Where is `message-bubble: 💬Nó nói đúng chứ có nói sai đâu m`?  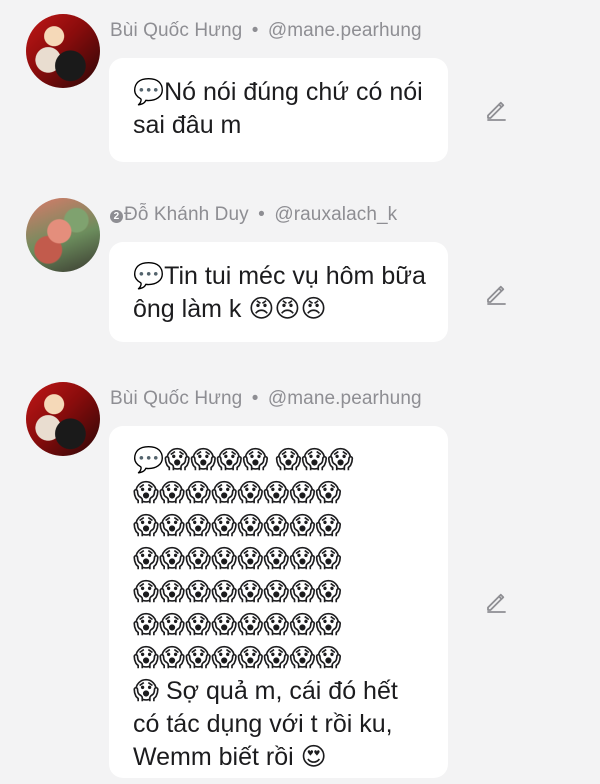 message-bubble: 💬Nó nói đúng chứ có nói sai đâu m is located at coordinates (278, 110).